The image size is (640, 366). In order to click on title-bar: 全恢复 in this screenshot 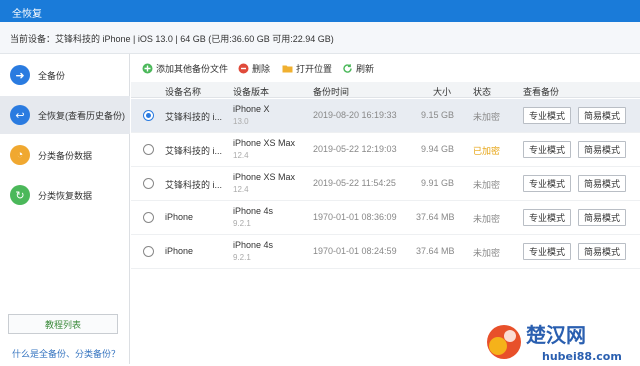, I will do `click(320, 11)`.